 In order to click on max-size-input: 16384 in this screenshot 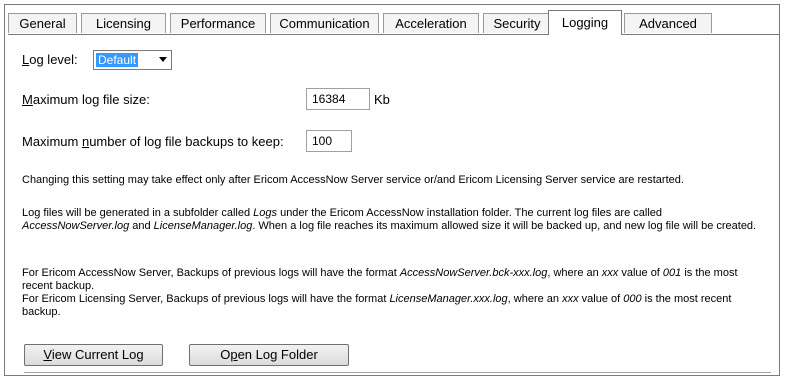, I will do `click(338, 99)`.